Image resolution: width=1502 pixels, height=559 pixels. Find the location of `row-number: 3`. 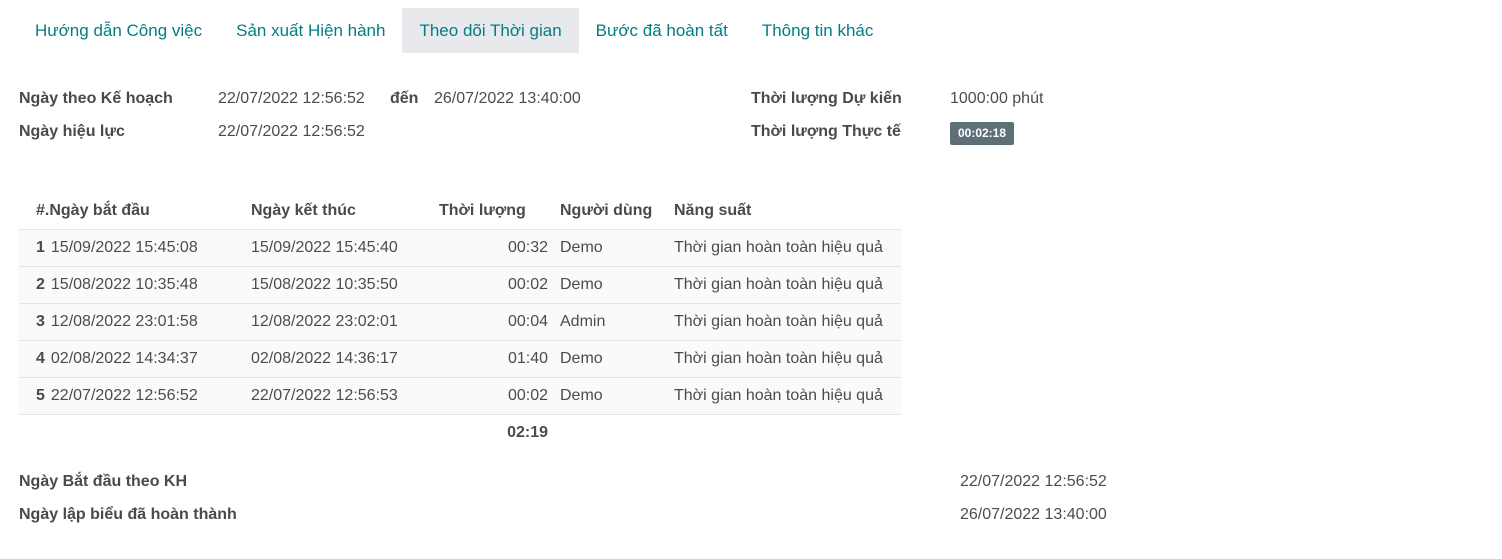

row-number: 3 is located at coordinates (40, 321).